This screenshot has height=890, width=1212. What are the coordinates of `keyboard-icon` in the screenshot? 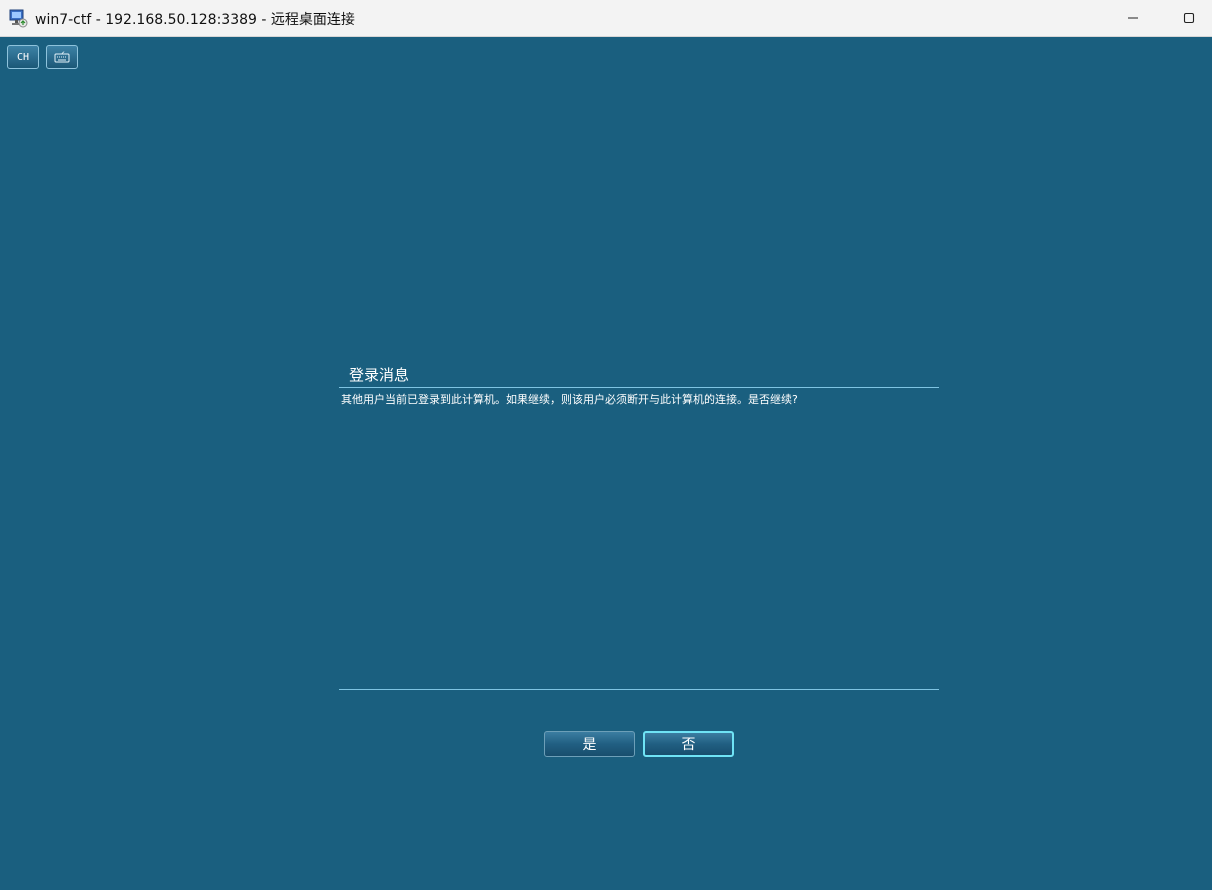 It's located at (62, 57).